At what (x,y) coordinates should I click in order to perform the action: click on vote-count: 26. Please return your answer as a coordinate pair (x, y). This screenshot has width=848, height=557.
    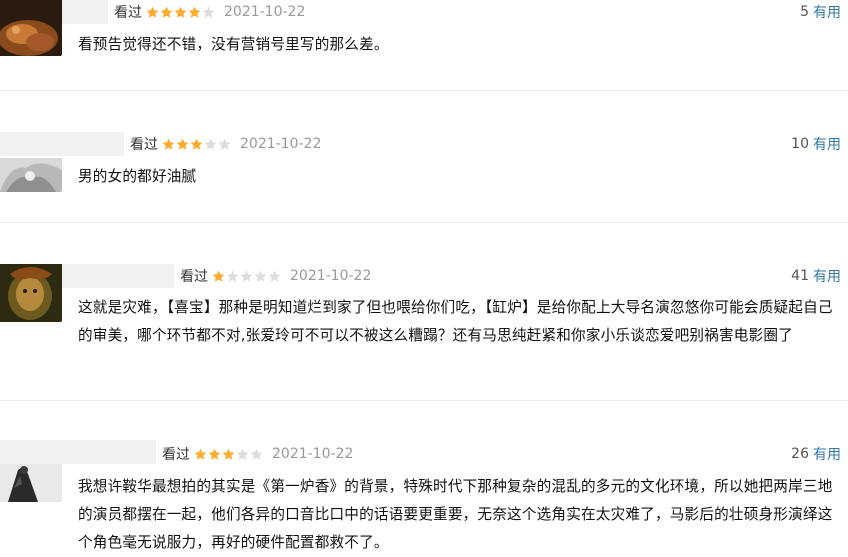
    Looking at the image, I should click on (800, 454).